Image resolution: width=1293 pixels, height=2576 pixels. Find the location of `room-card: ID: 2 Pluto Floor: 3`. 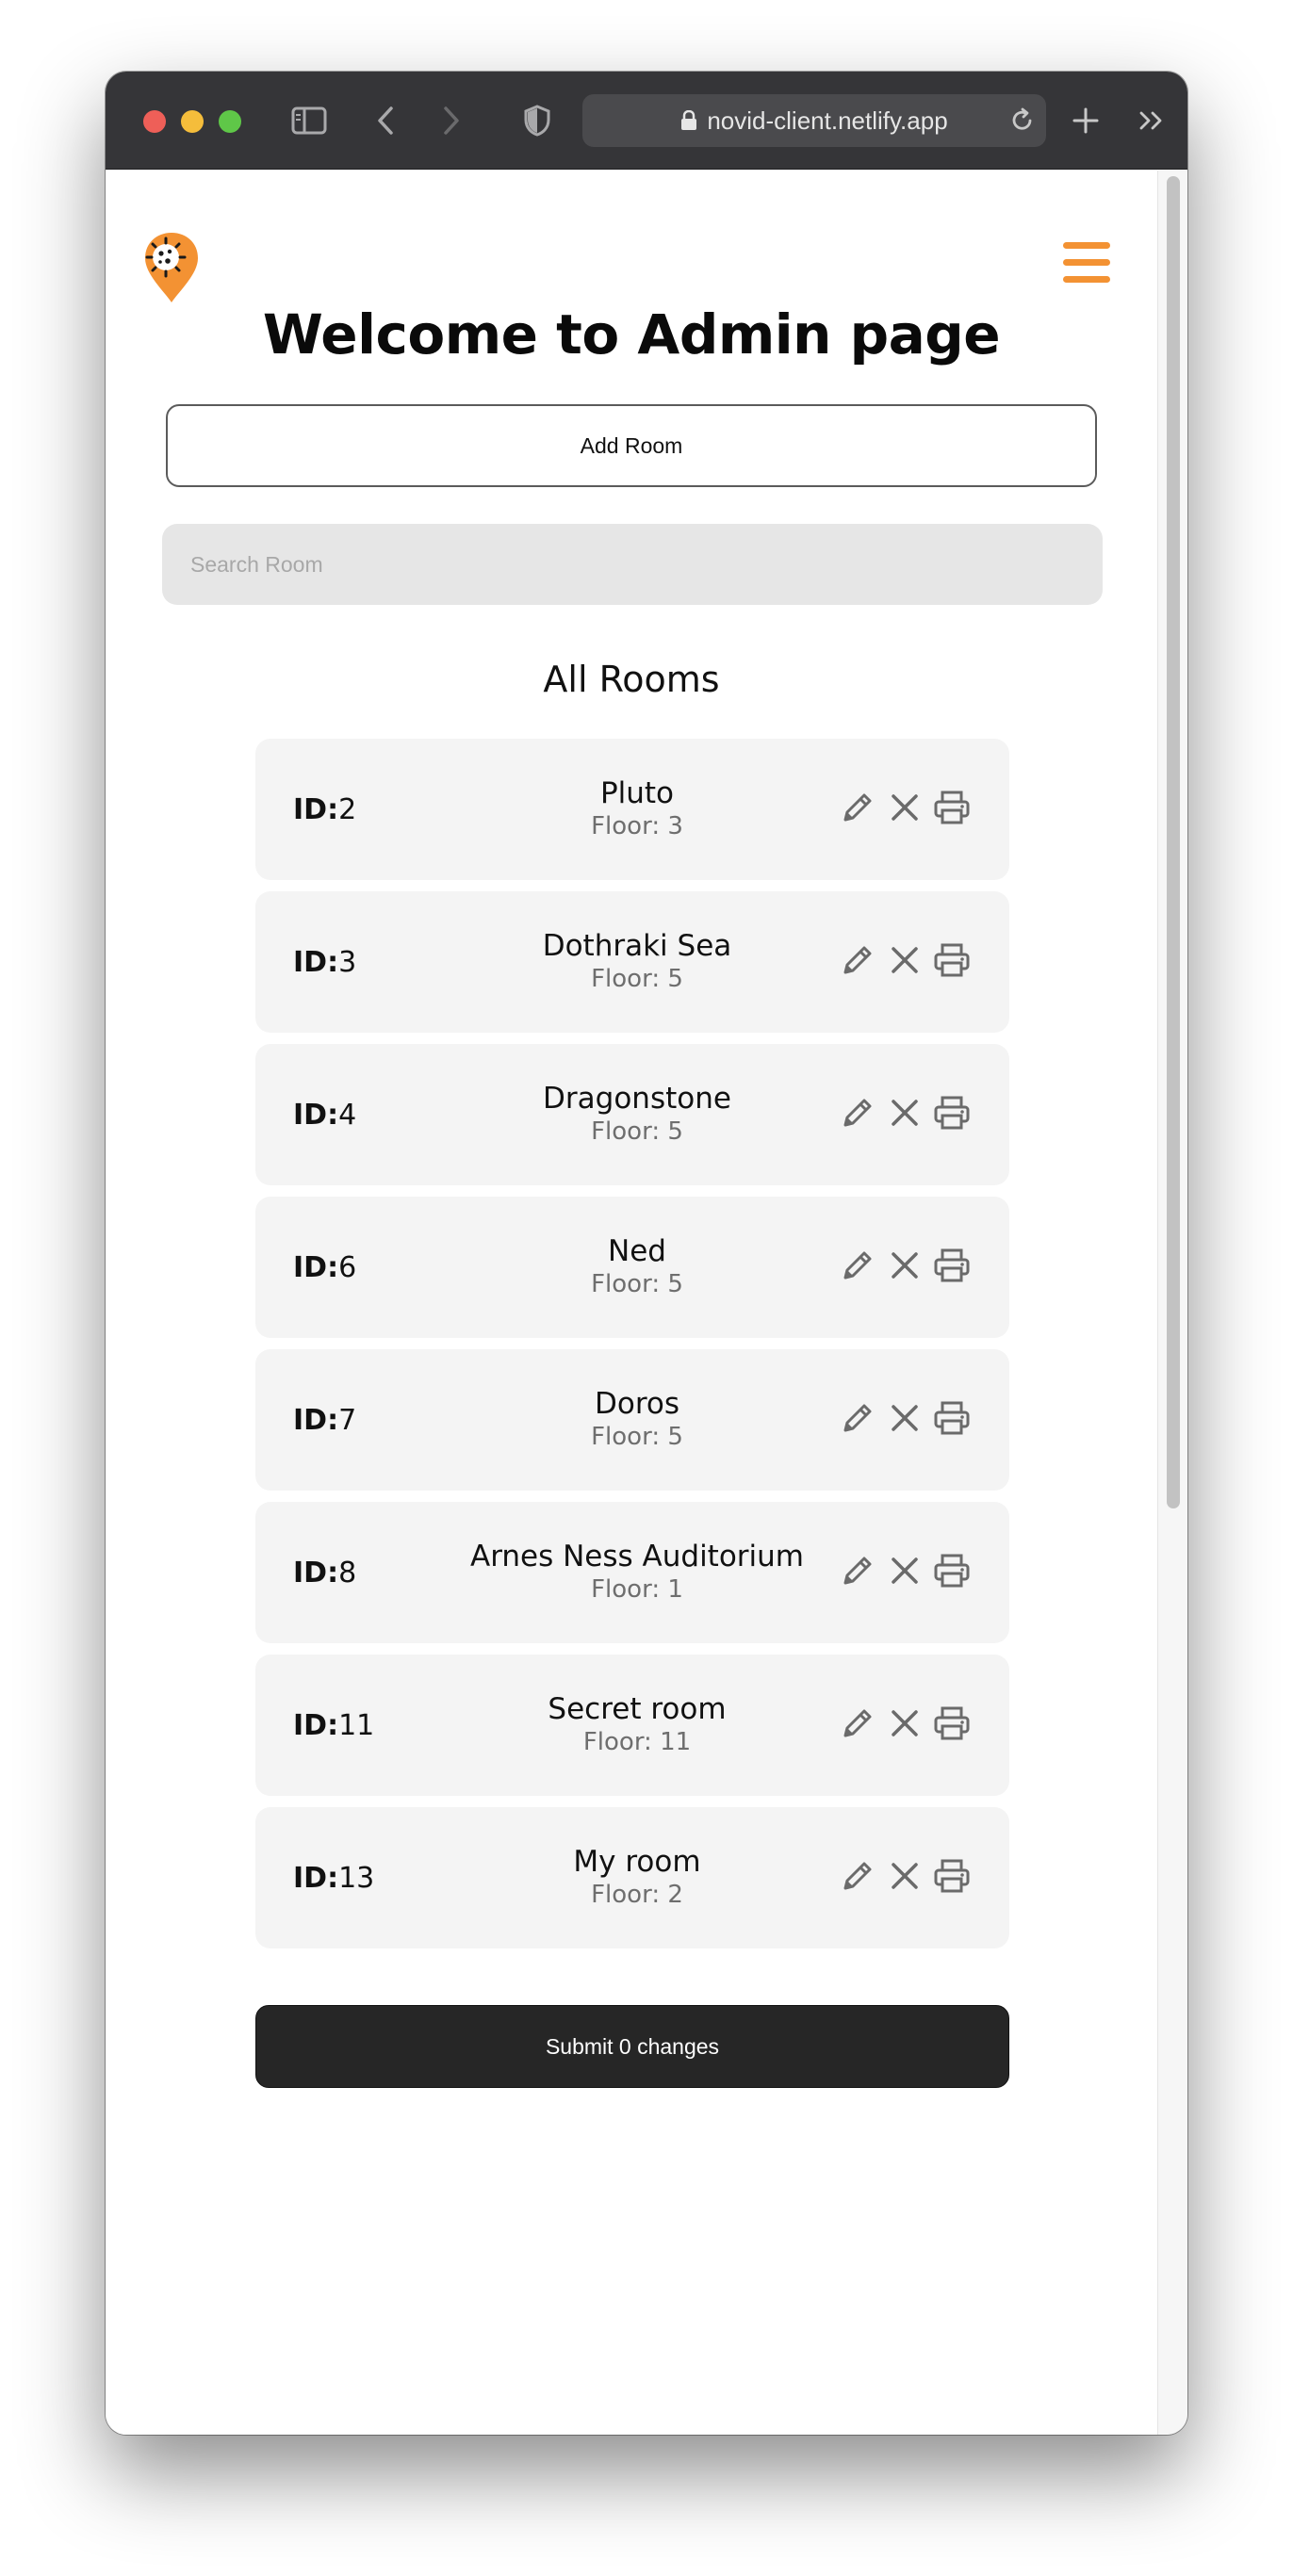

room-card: ID: 2 Pluto Floor: 3 is located at coordinates (632, 809).